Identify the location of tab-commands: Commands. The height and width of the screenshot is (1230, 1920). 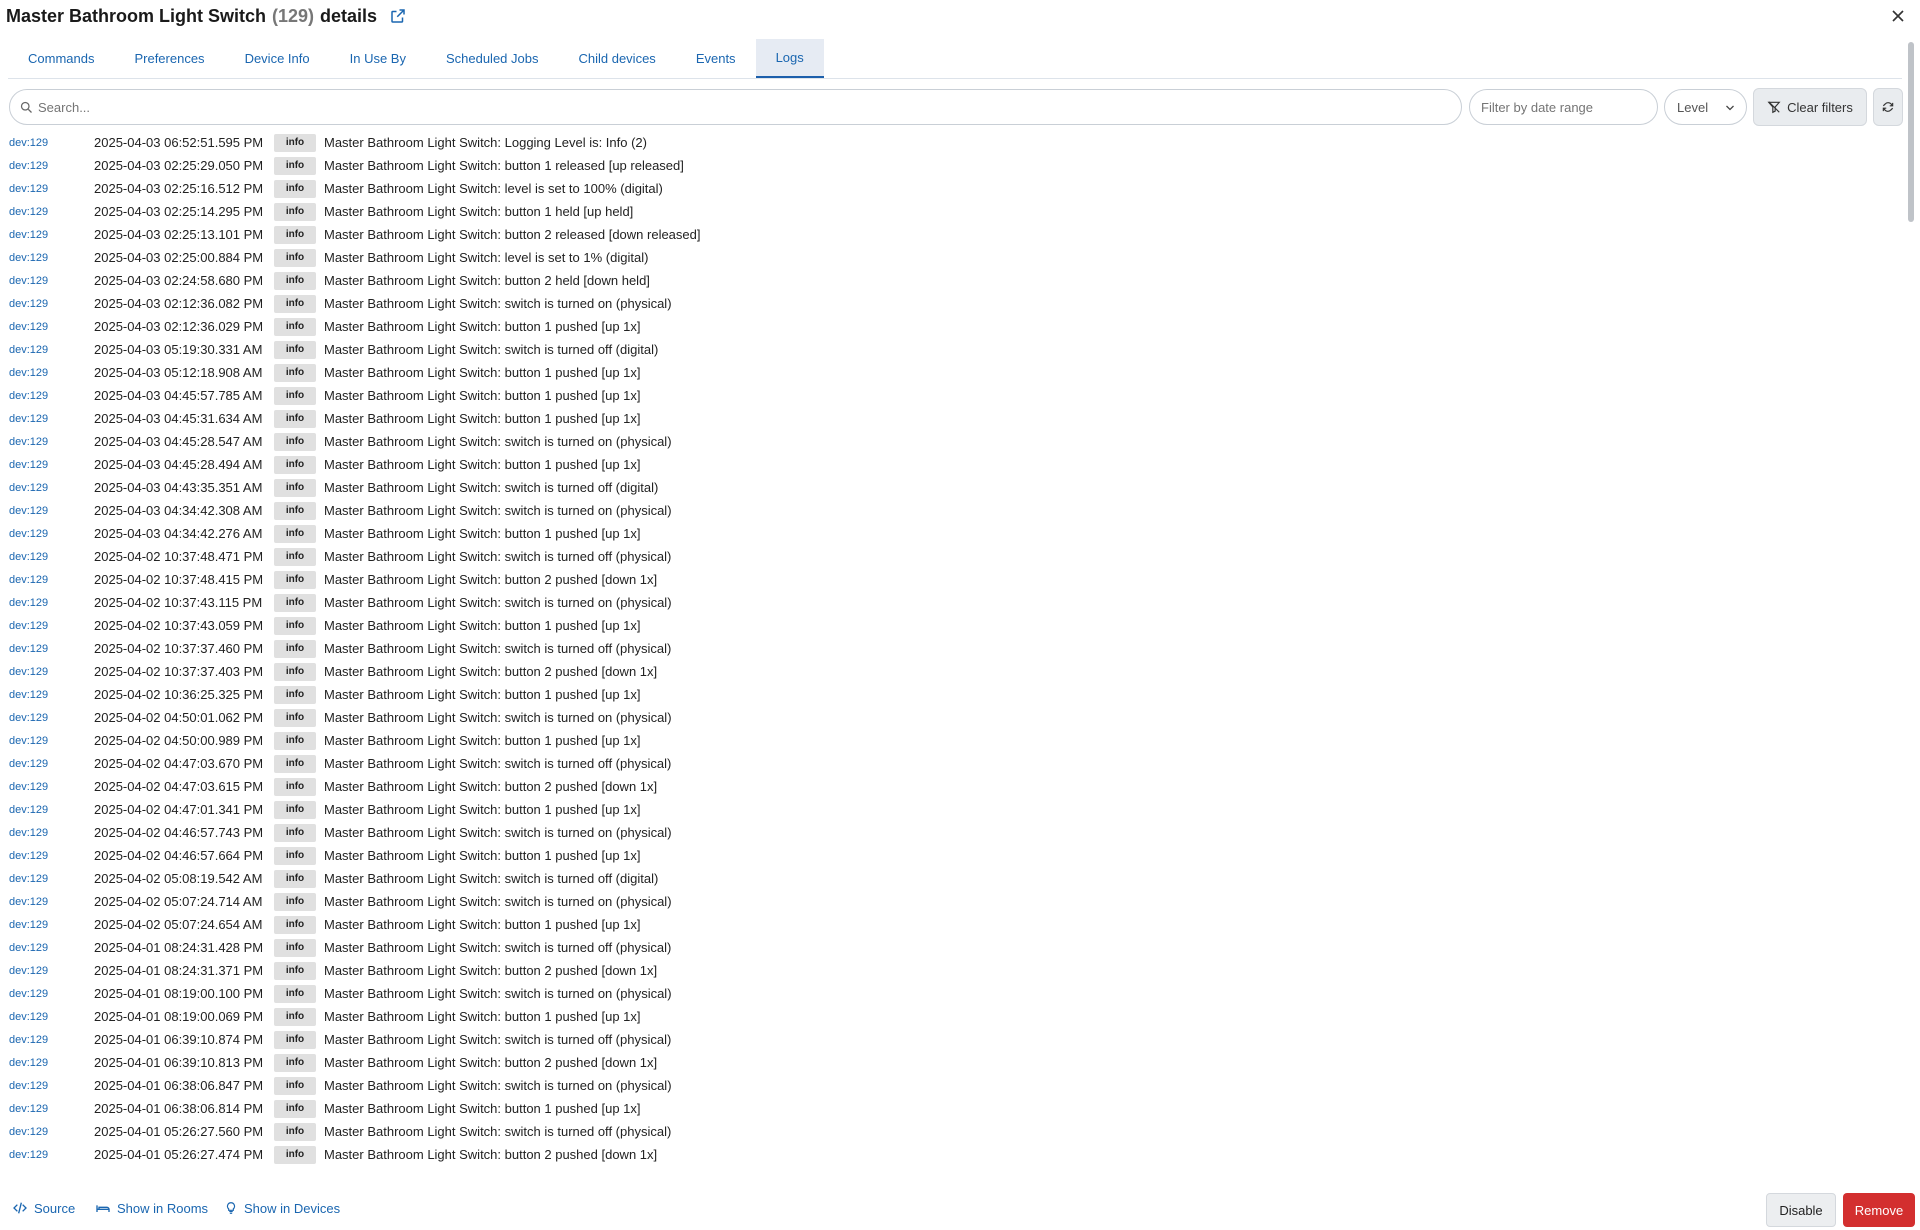
(61, 58).